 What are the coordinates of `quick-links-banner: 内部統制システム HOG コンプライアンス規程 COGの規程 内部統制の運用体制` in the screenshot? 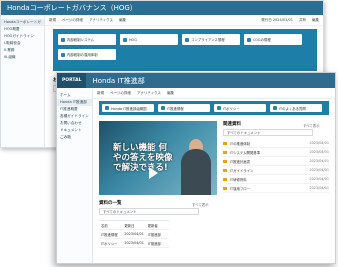 It's located at (185, 50).